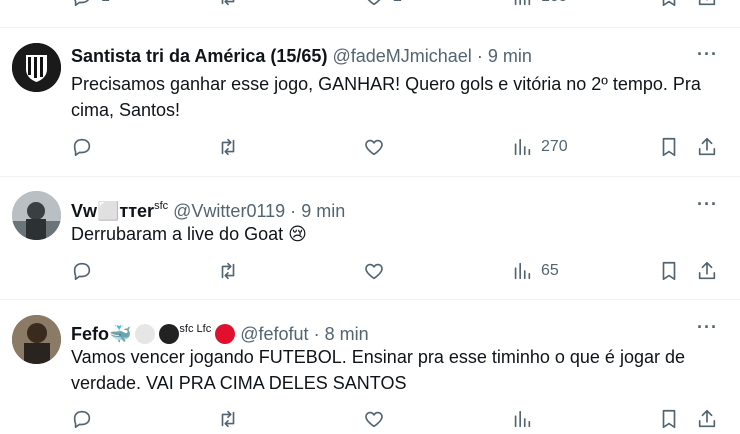 Image resolution: width=740 pixels, height=434 pixels. What do you see at coordinates (535, 271) in the screenshot?
I see `views-button: 65` at bounding box center [535, 271].